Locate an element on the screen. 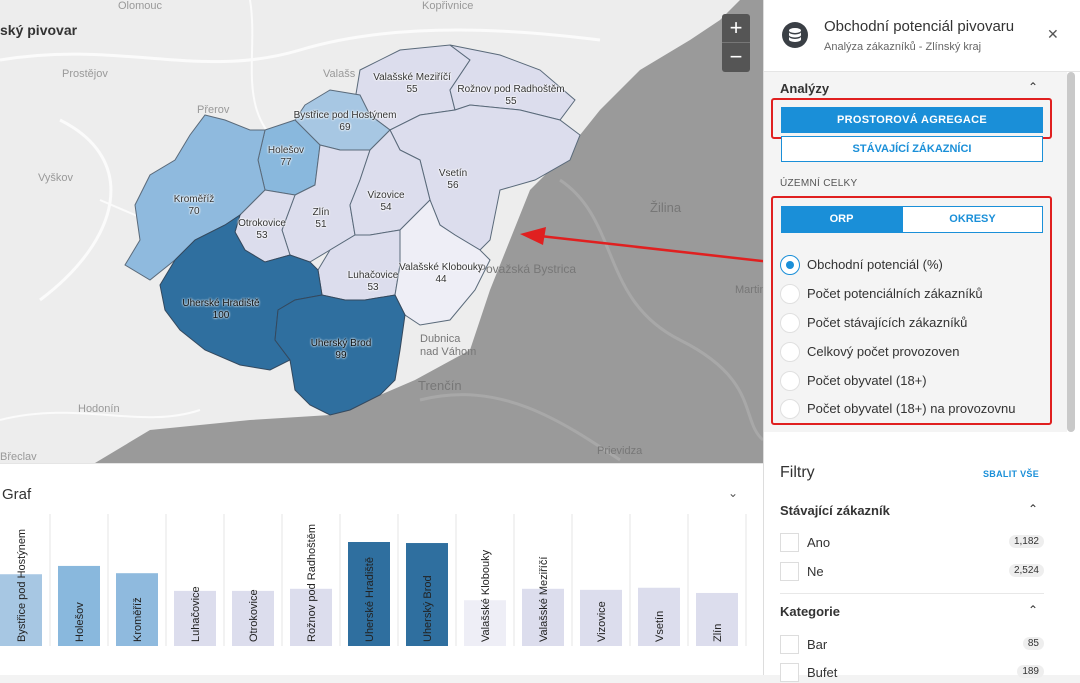 This screenshot has height=683, width=1080. chevron-down-icon: ⌄ is located at coordinates (733, 493).